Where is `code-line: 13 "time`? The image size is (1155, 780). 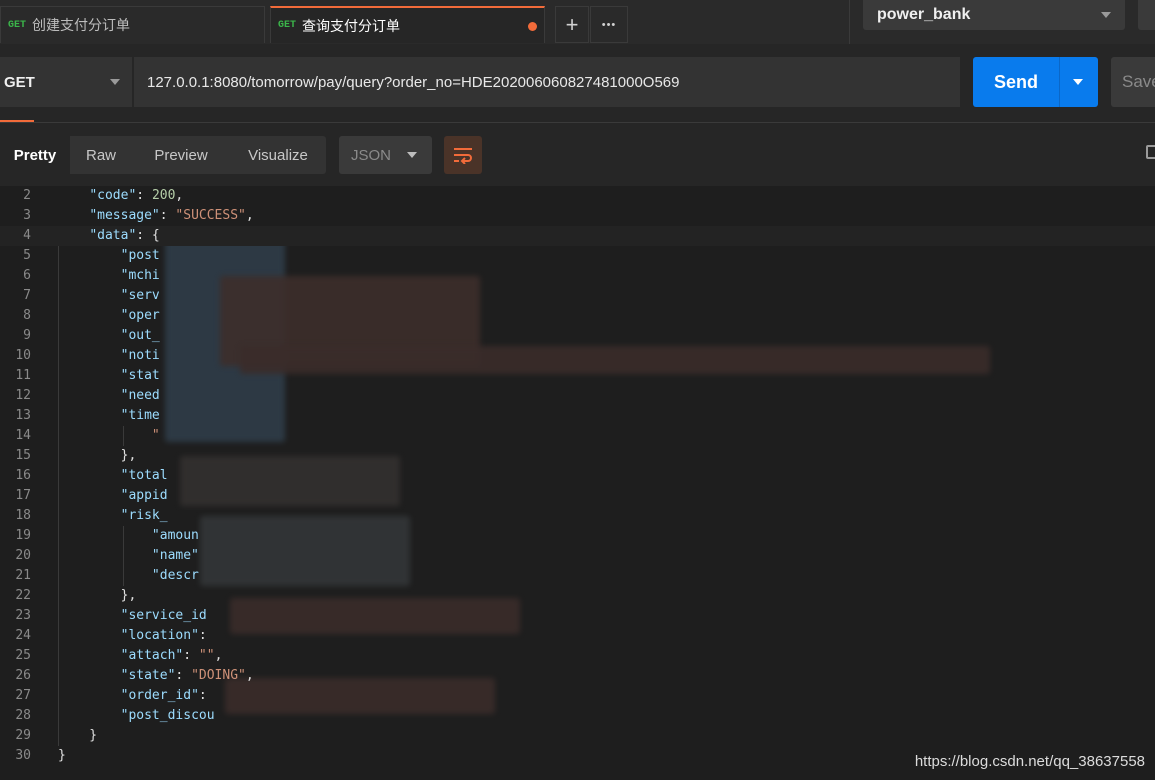 code-line: 13 "time is located at coordinates (577, 416).